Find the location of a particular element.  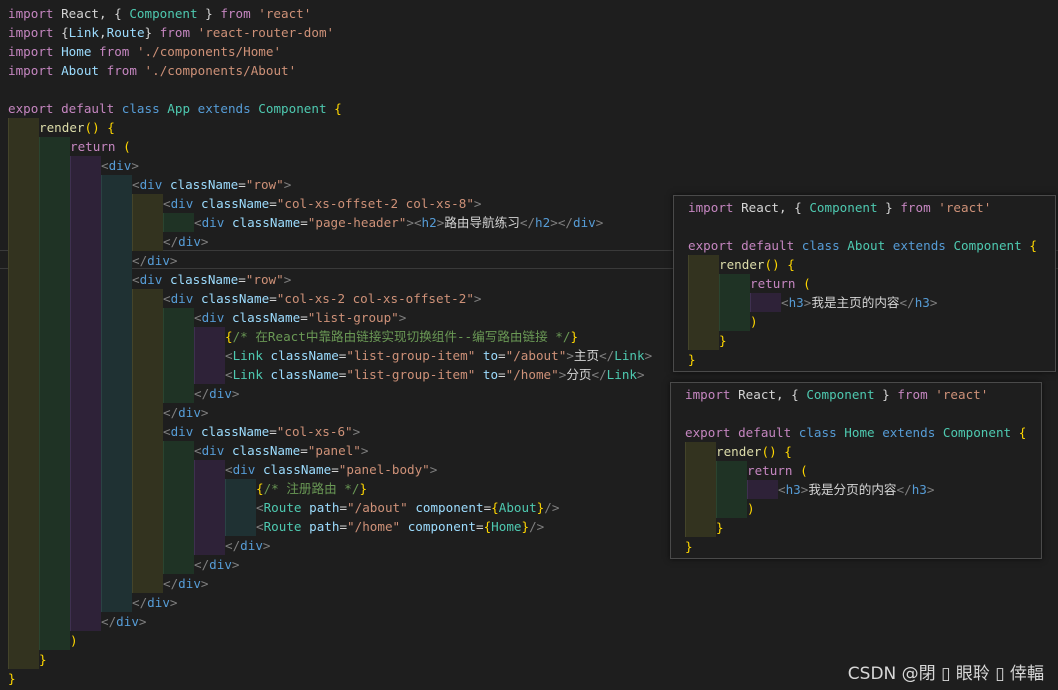

code-token: React, { is located at coordinates (768, 394).